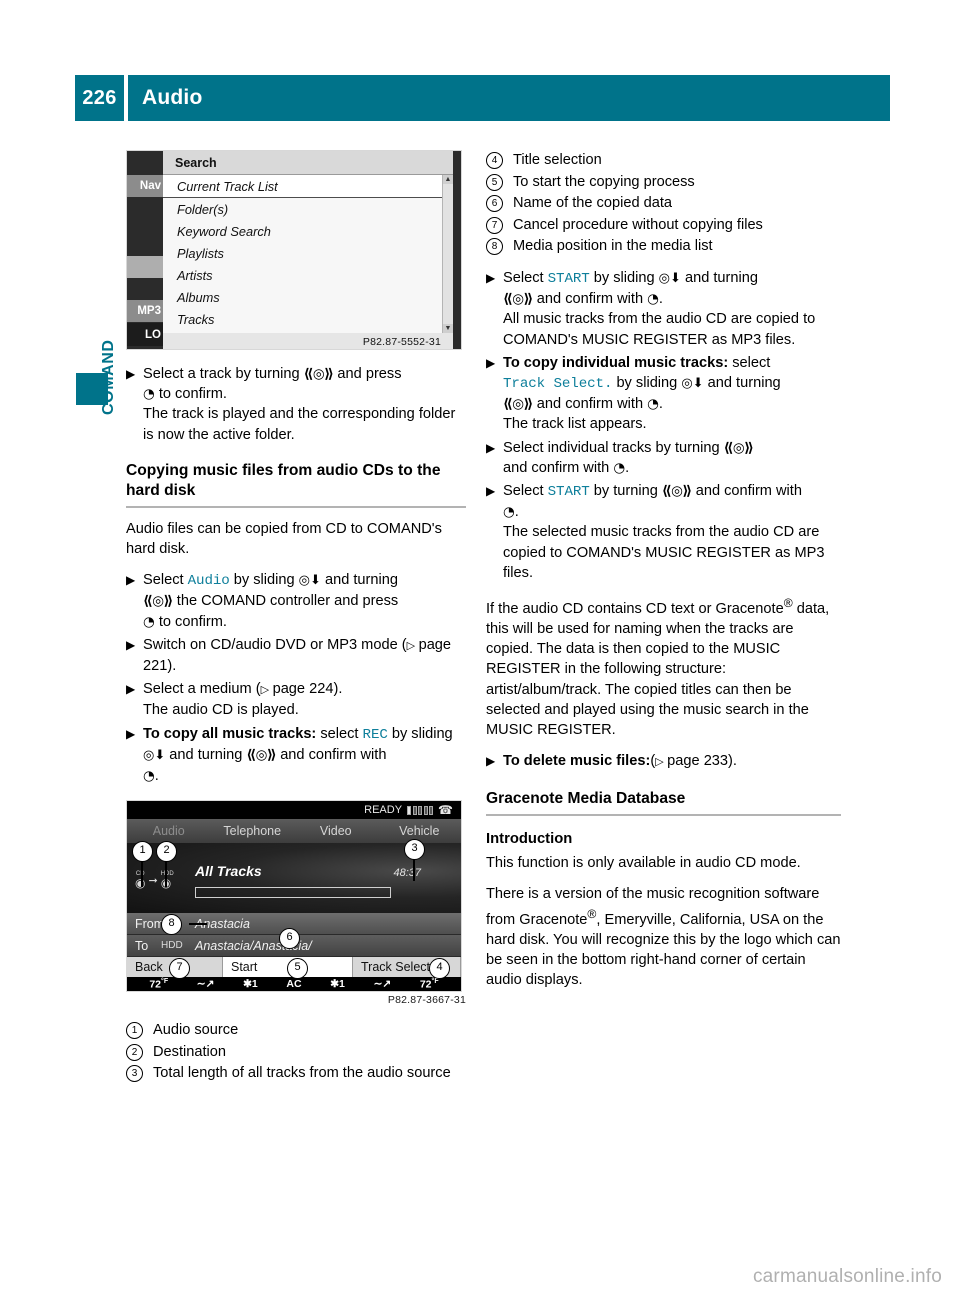 Image resolution: width=960 pixels, height=1302 pixels. What do you see at coordinates (529, 838) in the screenshot?
I see `subheading-introduction: Introduction` at bounding box center [529, 838].